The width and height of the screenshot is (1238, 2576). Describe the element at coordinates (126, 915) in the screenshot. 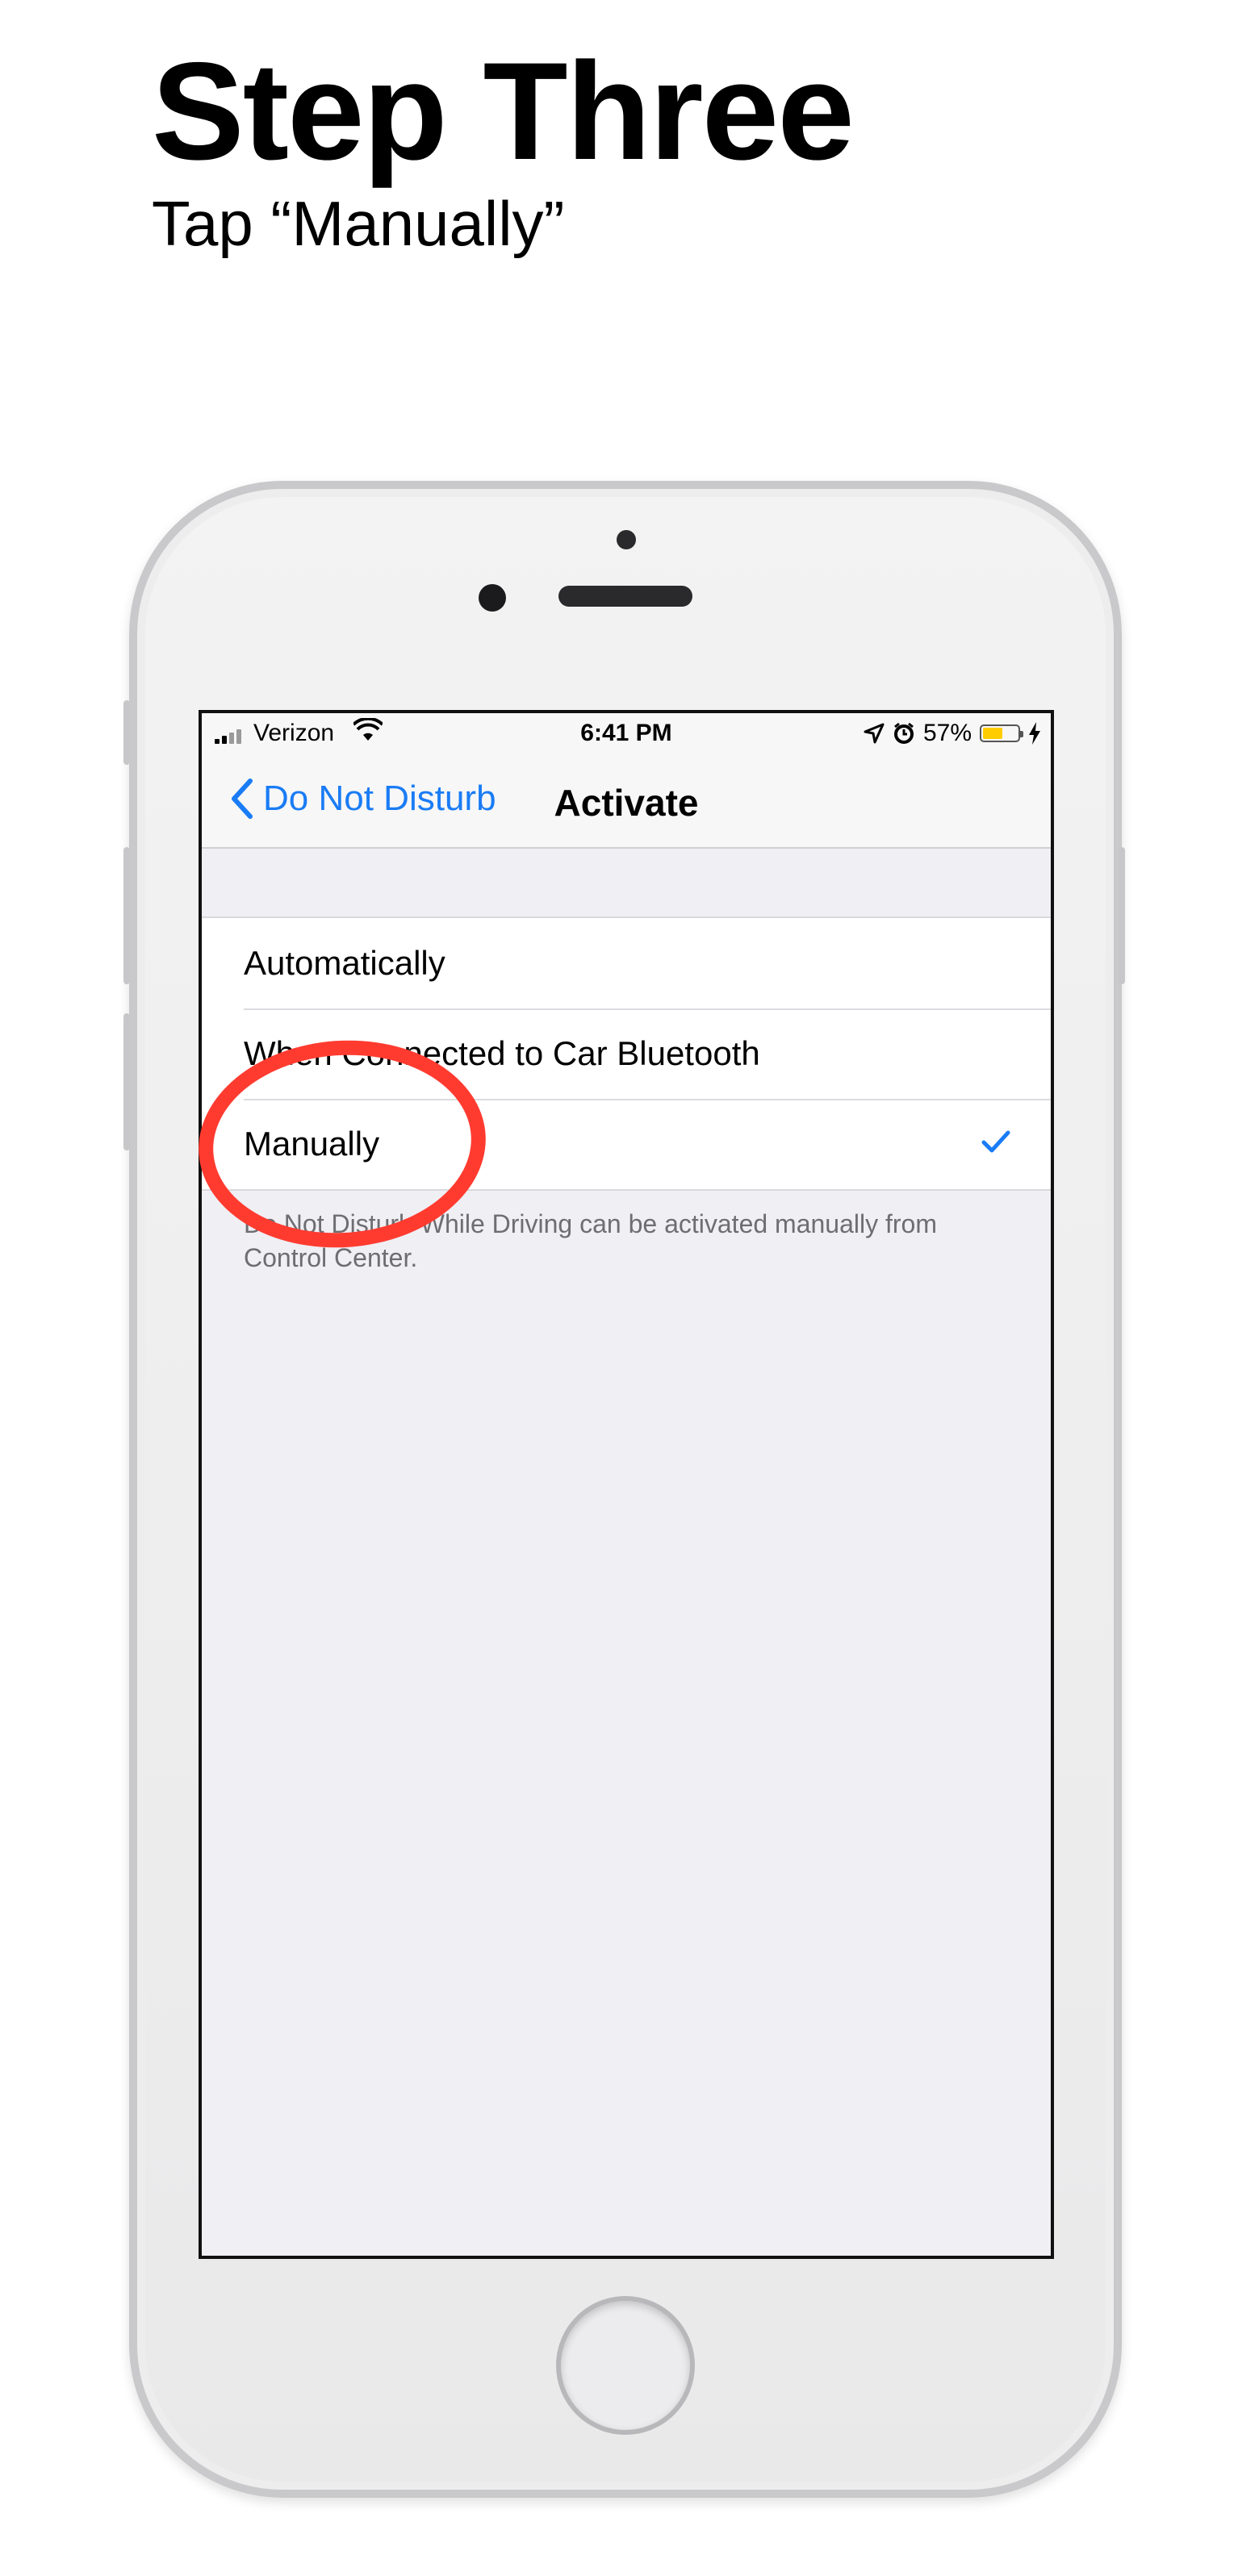

I see `volume-up-button` at that location.